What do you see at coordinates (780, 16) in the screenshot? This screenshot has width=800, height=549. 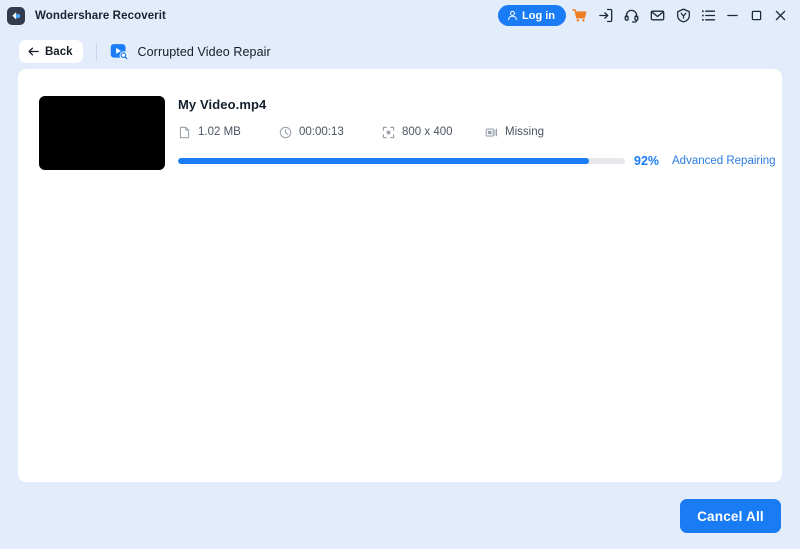 I see `close-icon` at bounding box center [780, 16].